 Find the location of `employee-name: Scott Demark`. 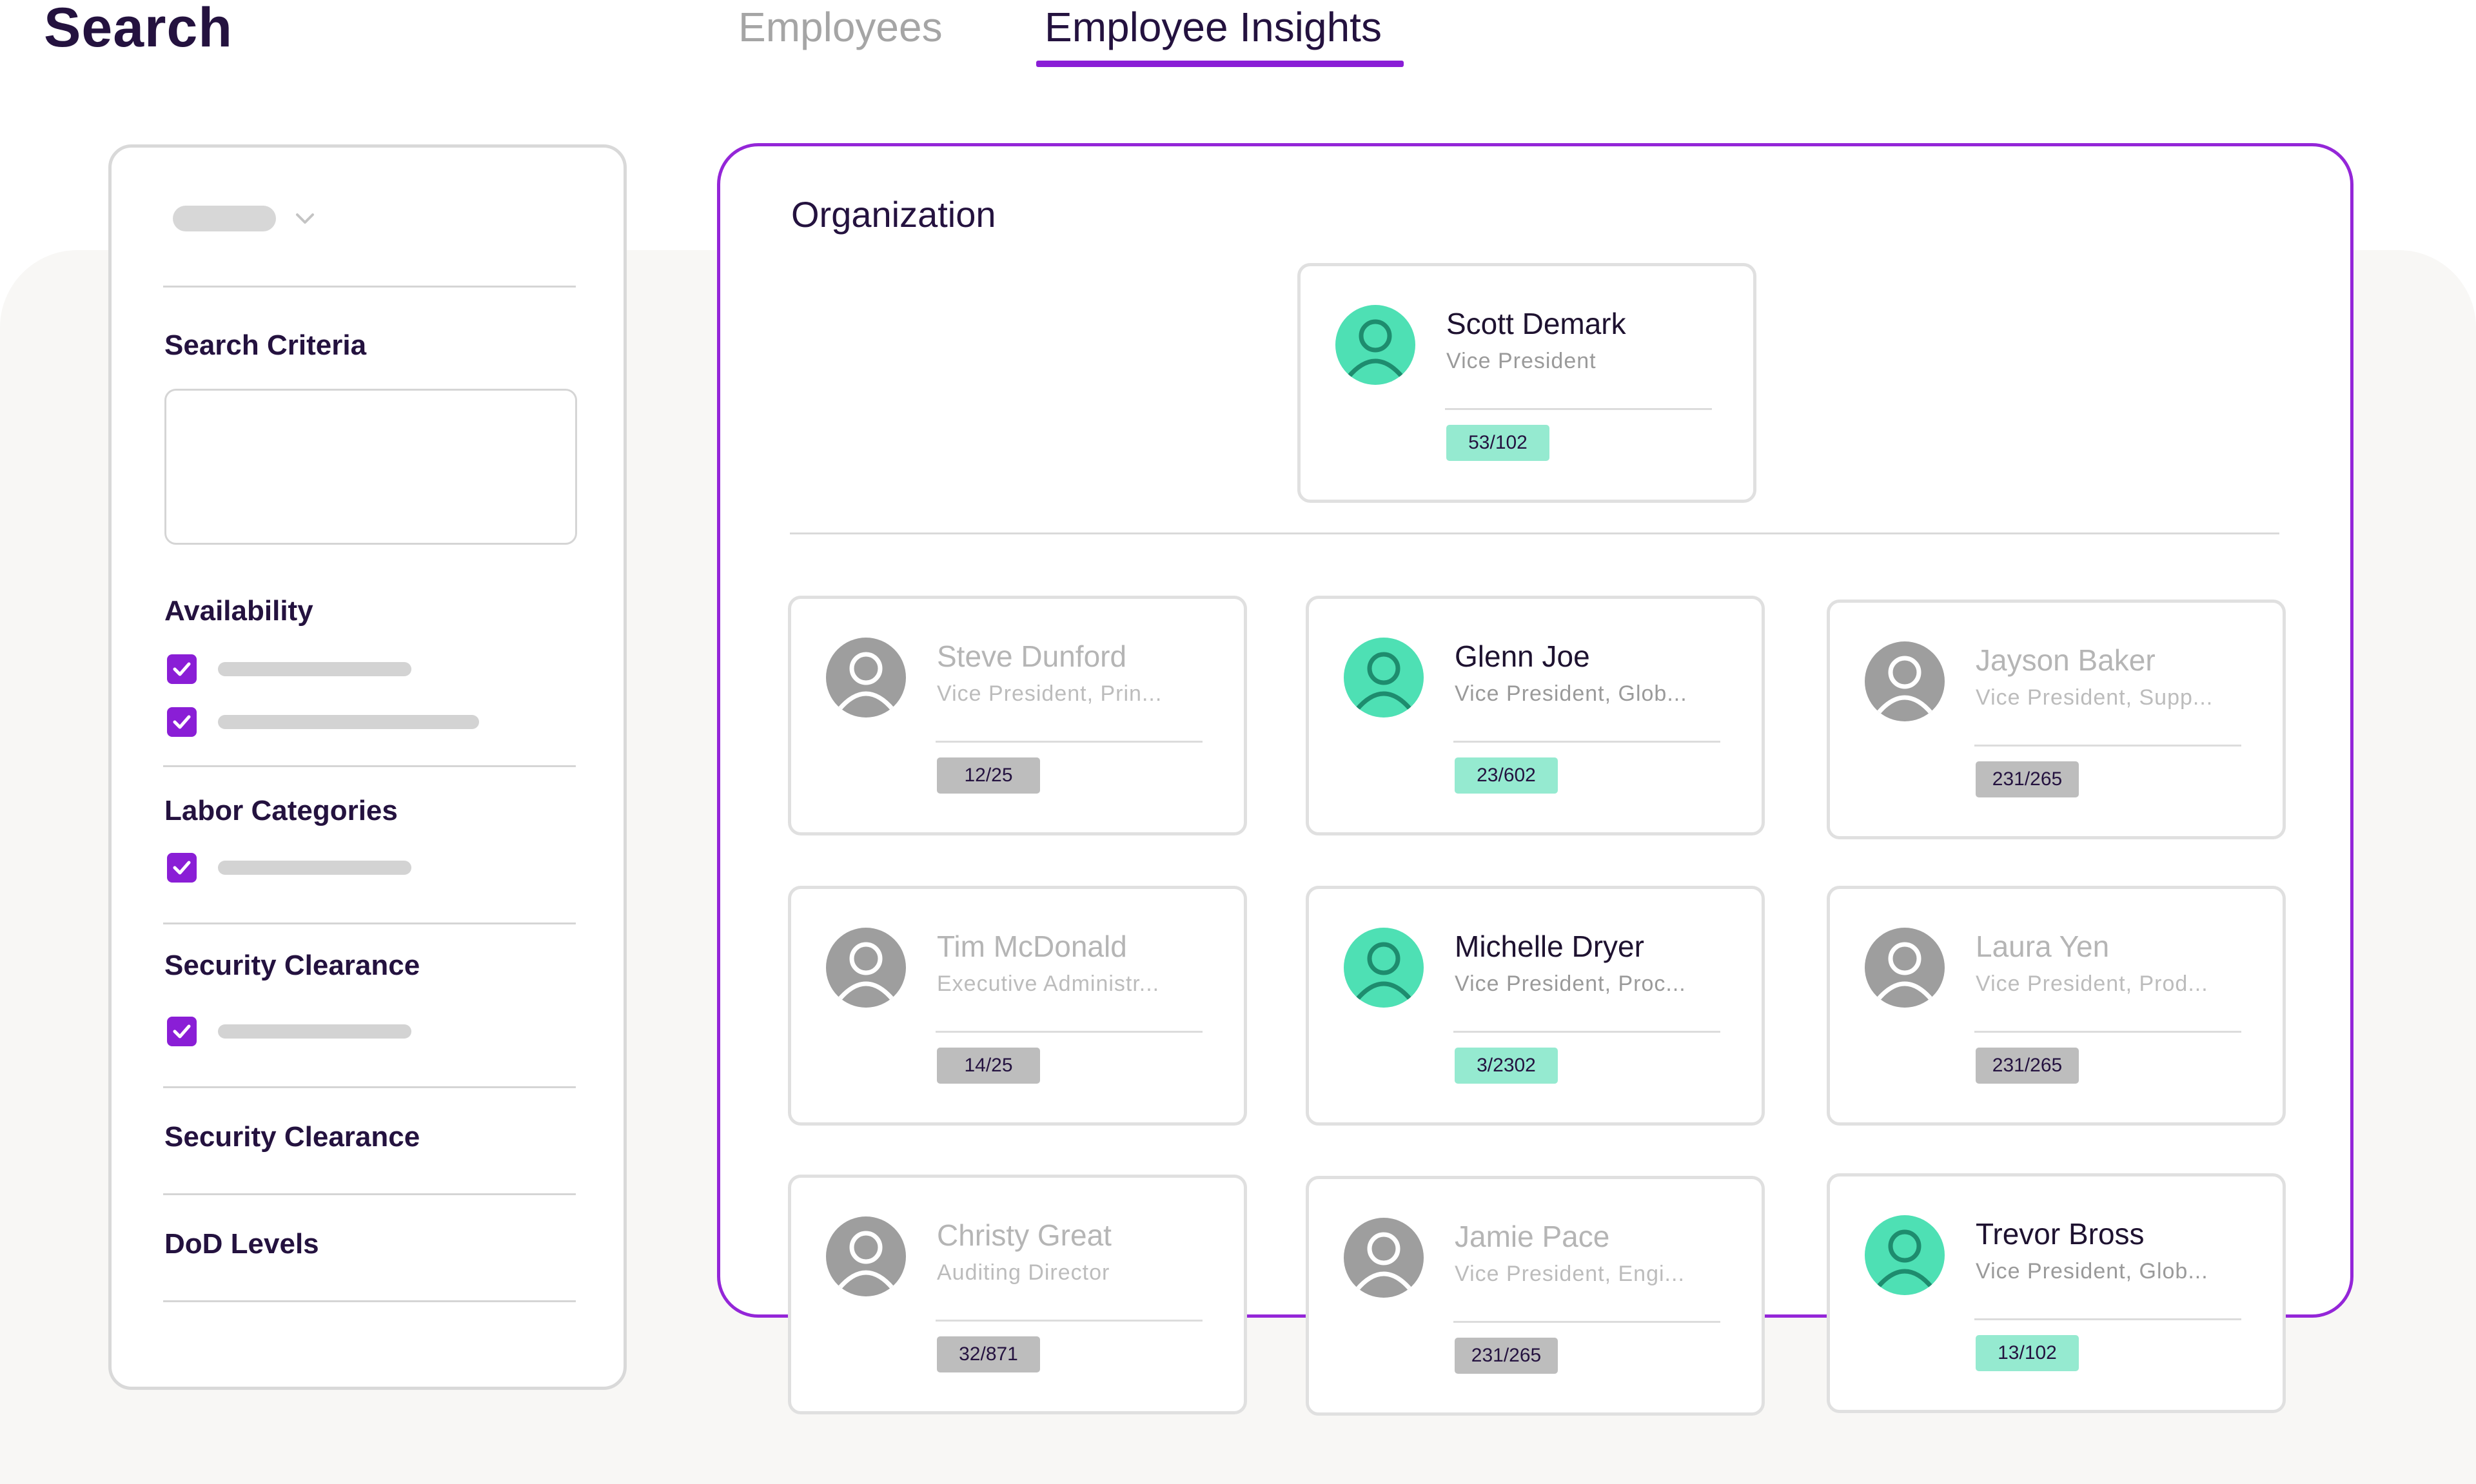

employee-name: Scott Demark is located at coordinates (1536, 323).